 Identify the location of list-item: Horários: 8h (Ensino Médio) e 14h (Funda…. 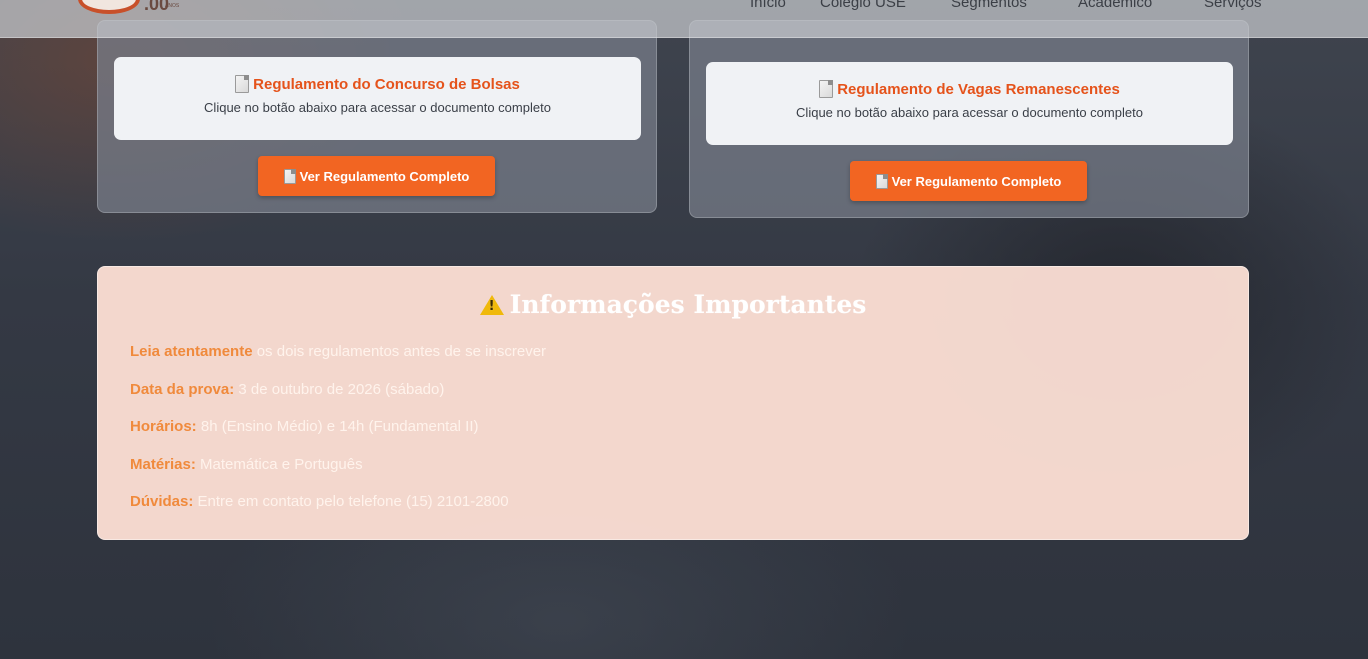
(338, 437).